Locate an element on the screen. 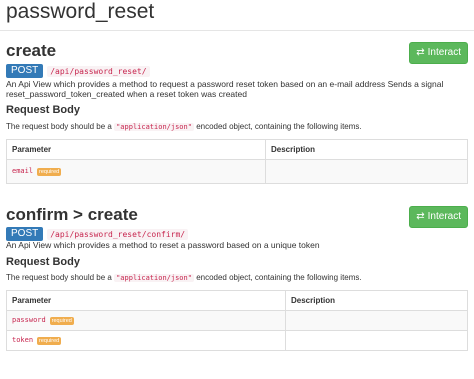 The image size is (474, 379). title-divider is located at coordinates (237, 30).